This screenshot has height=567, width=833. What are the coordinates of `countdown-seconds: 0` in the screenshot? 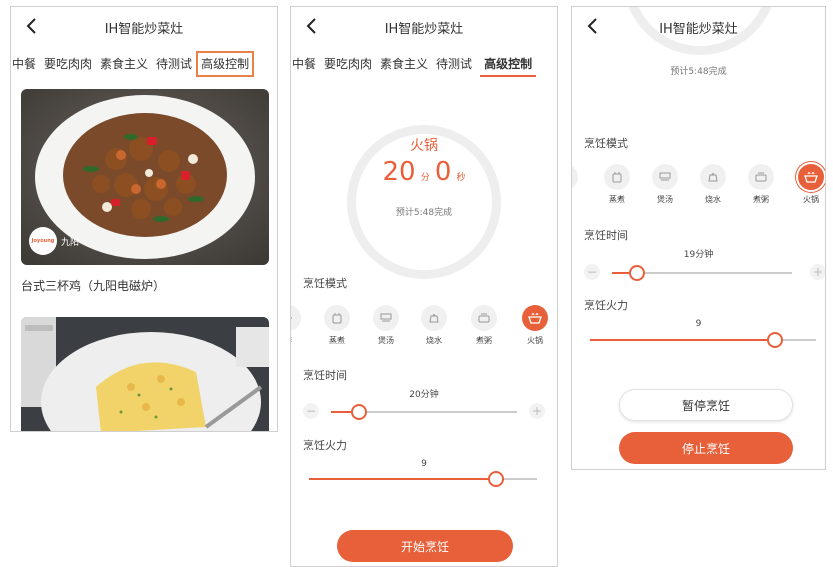 It's located at (443, 172).